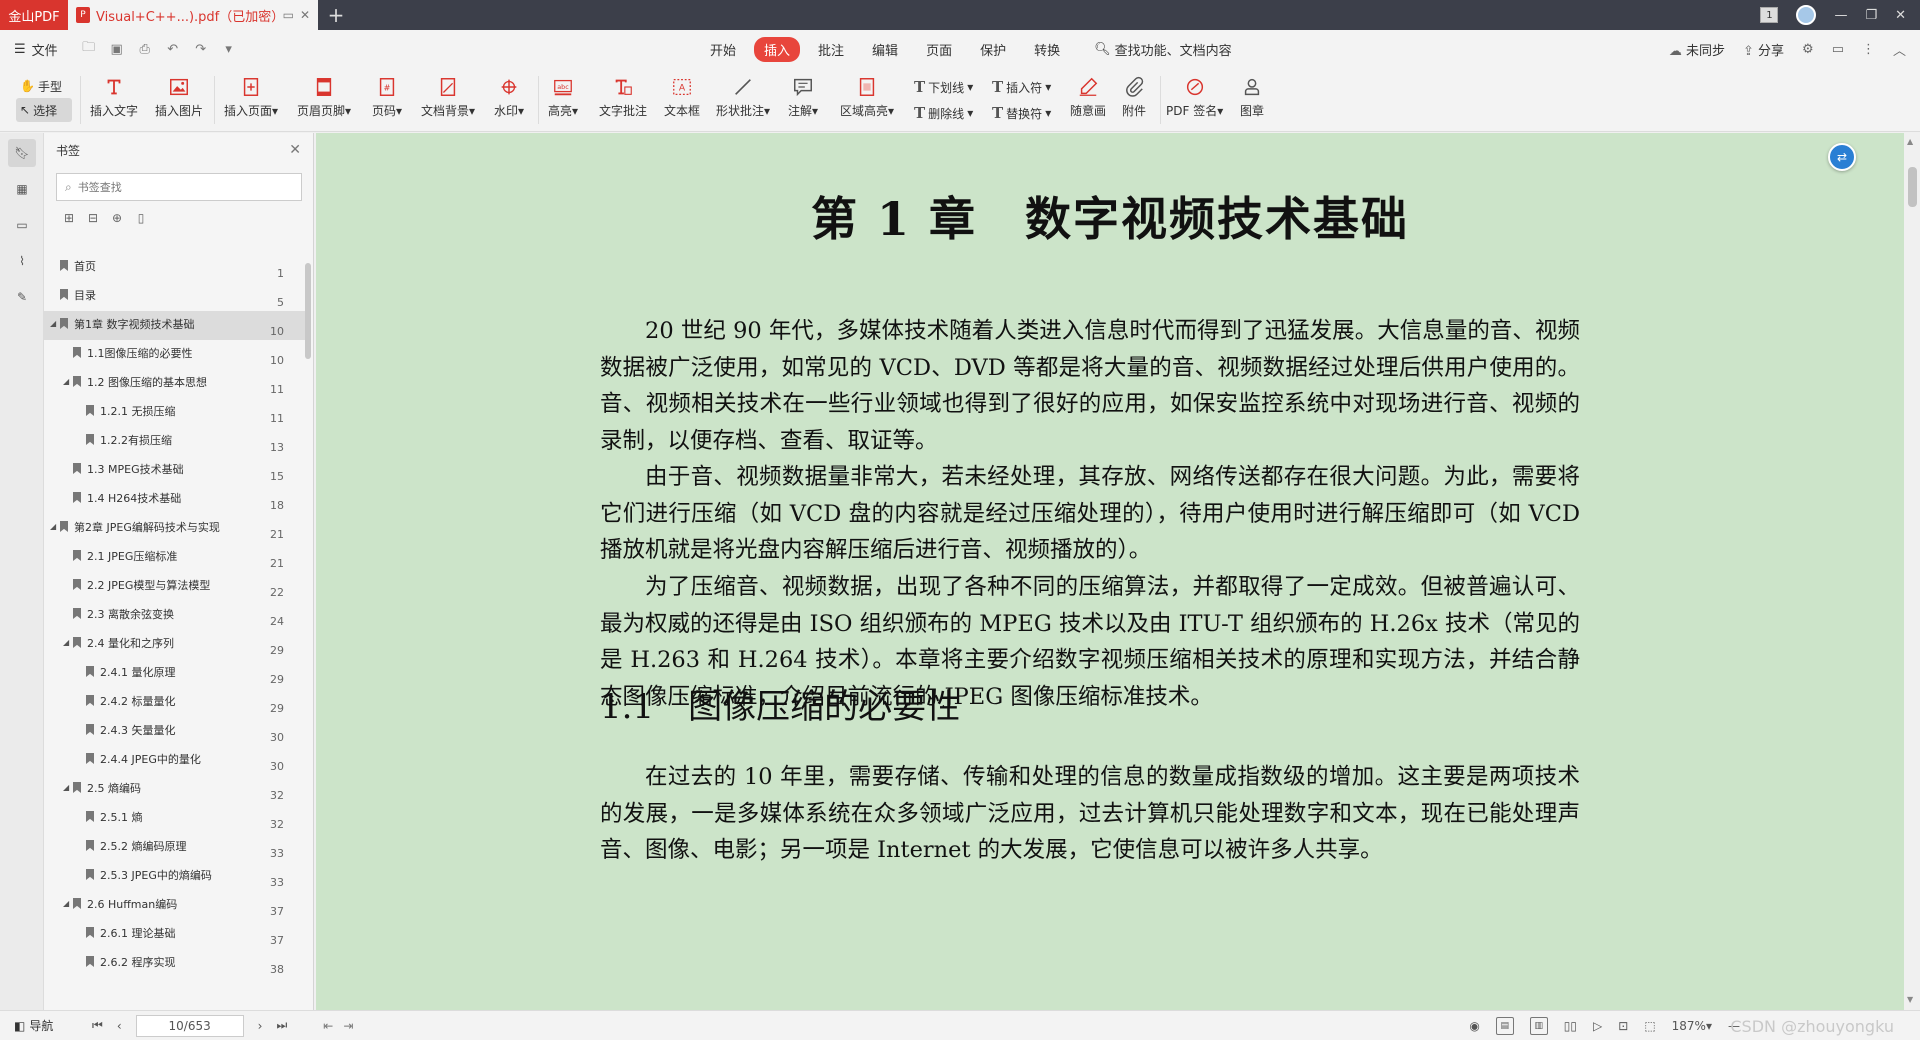  What do you see at coordinates (175, 876) in the screenshot?
I see `bookmark-item: 2.5.3 JPEG中的熵编码 33` at bounding box center [175, 876].